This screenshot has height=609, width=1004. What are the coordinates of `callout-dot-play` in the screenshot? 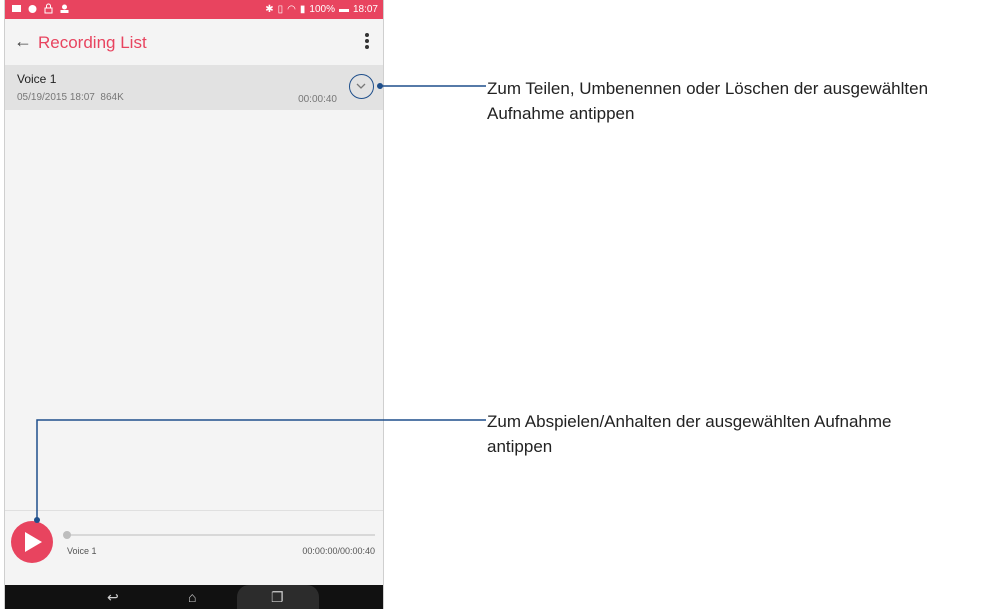 It's located at (37, 520).